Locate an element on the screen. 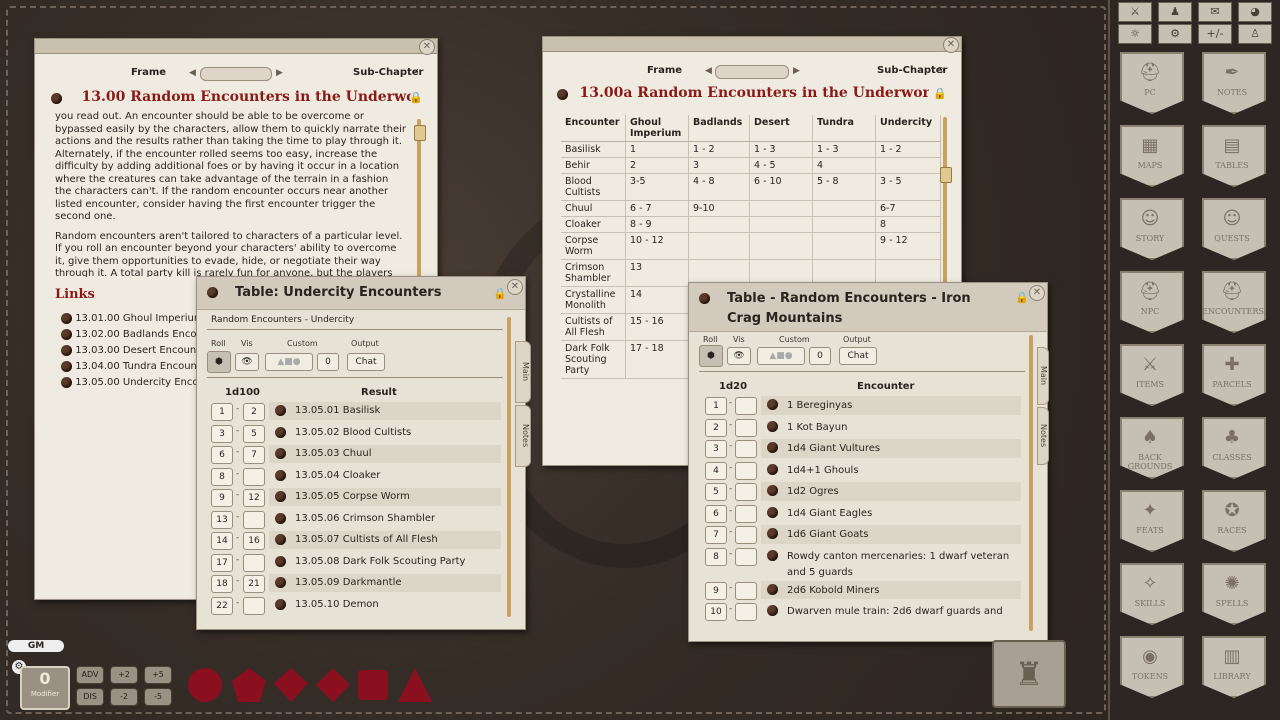 The width and height of the screenshot is (1280, 720). dice-tower-icon: ♜ is located at coordinates (1029, 674).